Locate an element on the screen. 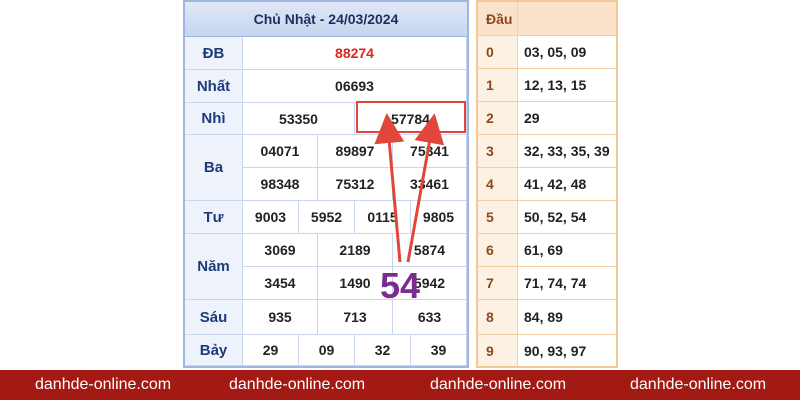 The width and height of the screenshot is (800, 400). callout-number: 54 is located at coordinates (400, 285).